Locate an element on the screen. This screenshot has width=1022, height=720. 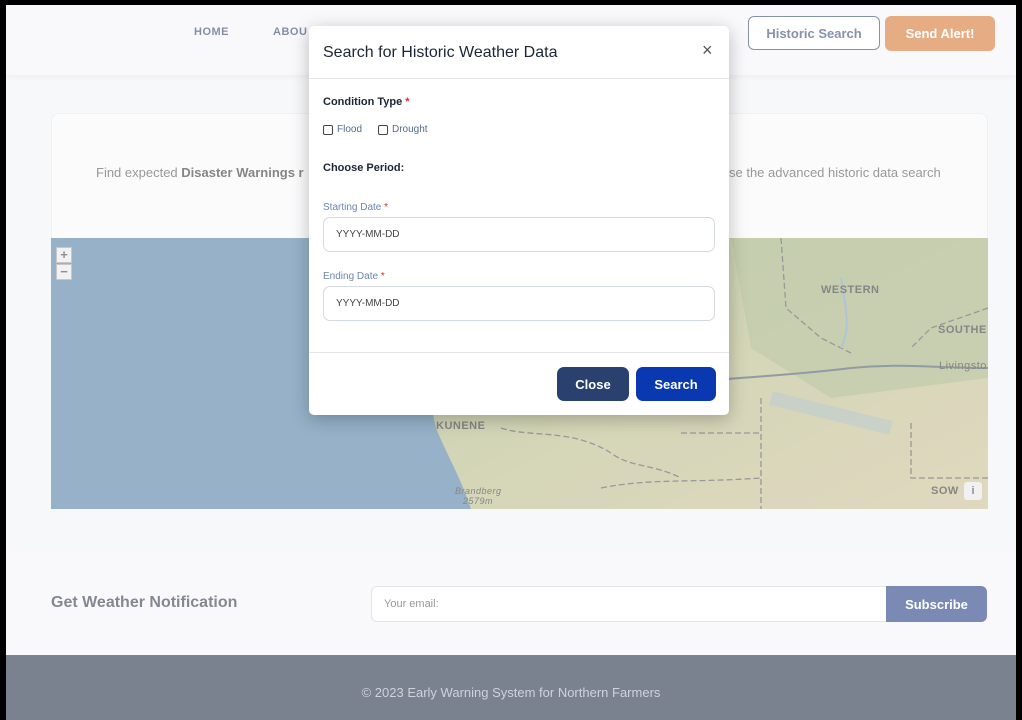
starting-date-input: YYYY-MM-DD is located at coordinates (519, 234).